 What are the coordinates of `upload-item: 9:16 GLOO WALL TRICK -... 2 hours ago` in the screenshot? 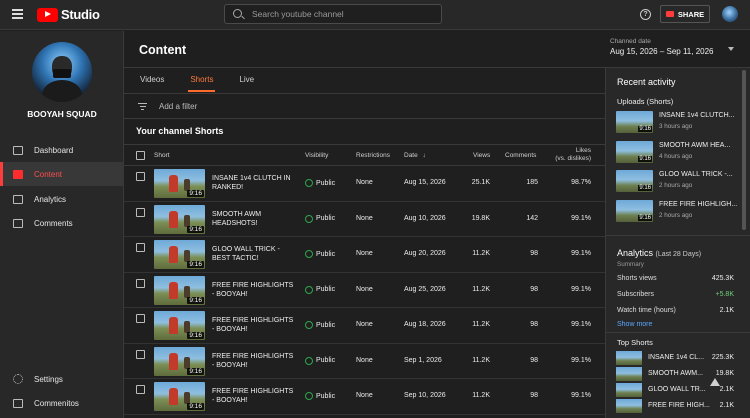 It's located at (681, 182).